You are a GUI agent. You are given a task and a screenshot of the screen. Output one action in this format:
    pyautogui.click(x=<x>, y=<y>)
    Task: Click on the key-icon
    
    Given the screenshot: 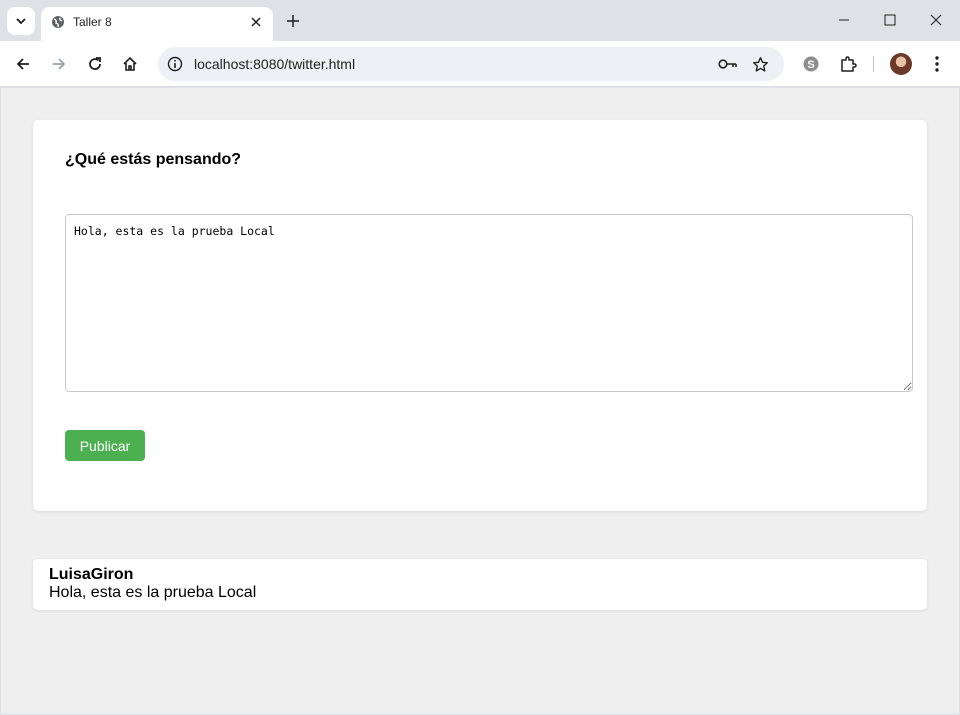 What is the action you would take?
    pyautogui.click(x=728, y=64)
    